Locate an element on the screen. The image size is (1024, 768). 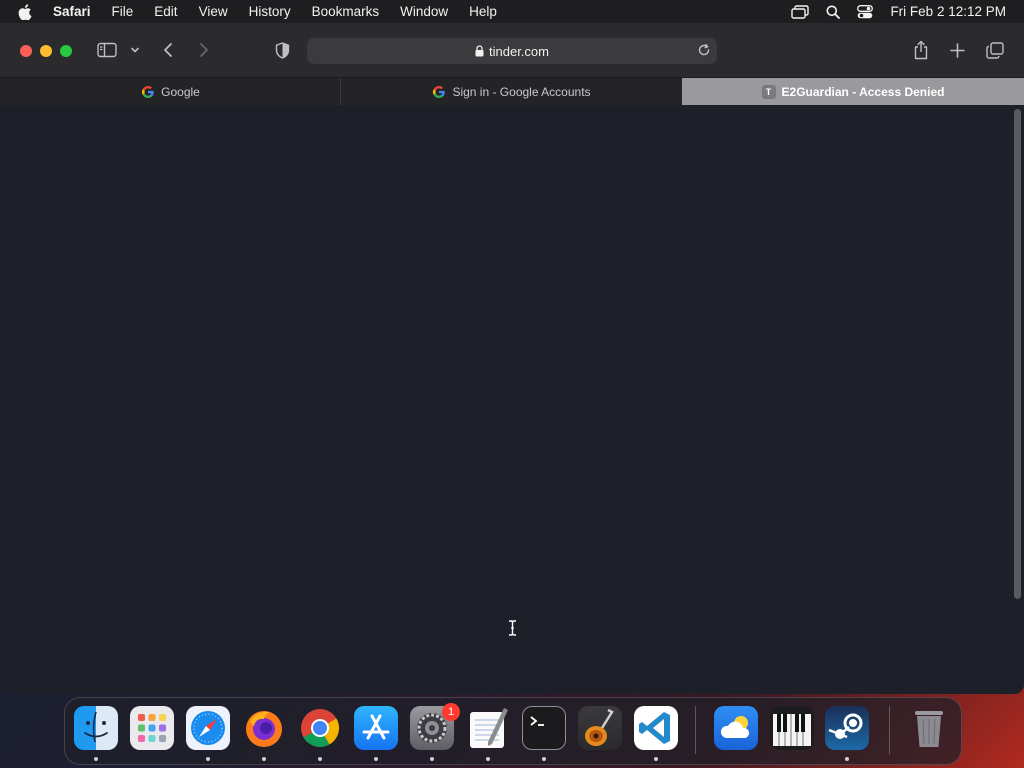
tab-overview-icon is located at coordinates (995, 50).